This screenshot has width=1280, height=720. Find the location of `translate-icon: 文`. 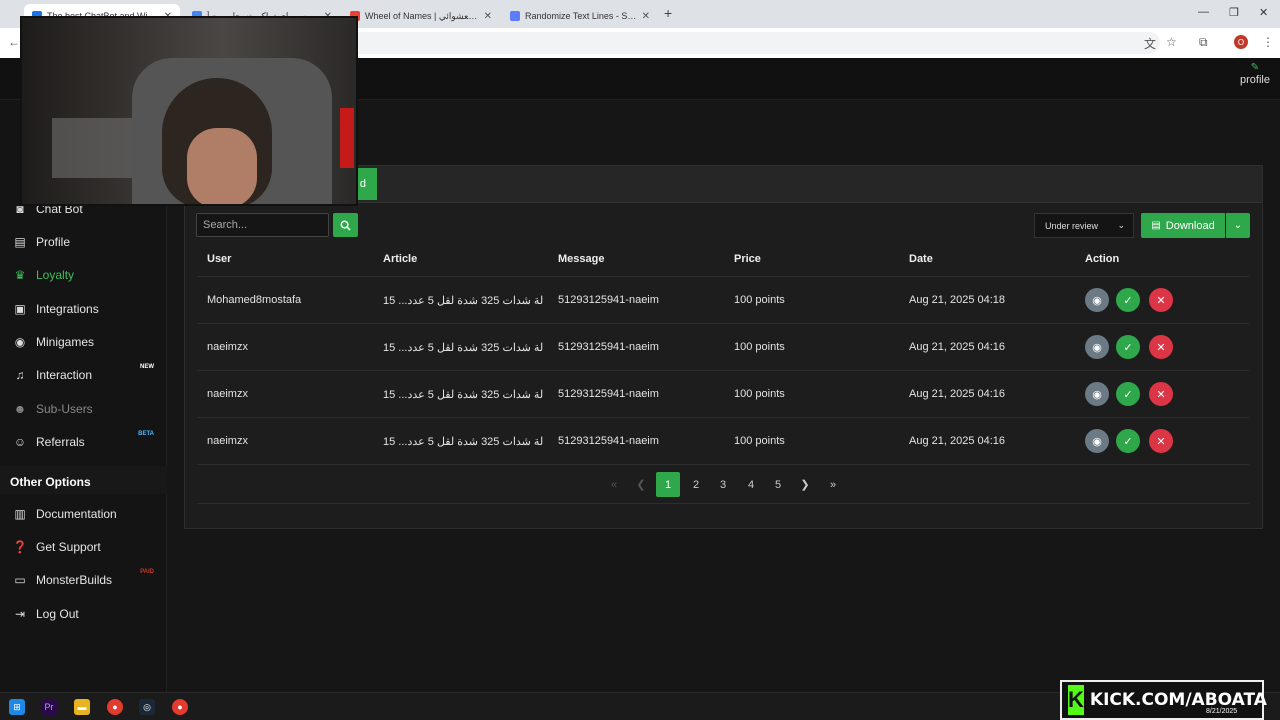

translate-icon: 文 is located at coordinates (1150, 43).